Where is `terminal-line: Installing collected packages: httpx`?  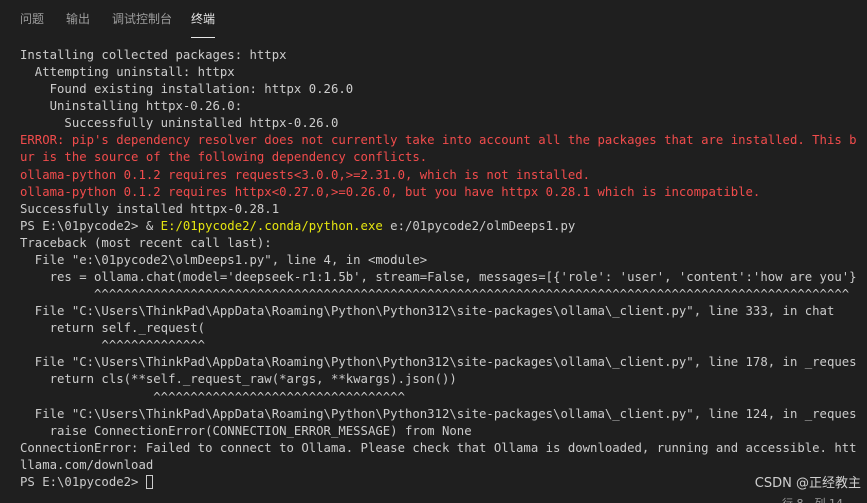
terminal-line: Installing collected packages: httpx is located at coordinates (438, 55).